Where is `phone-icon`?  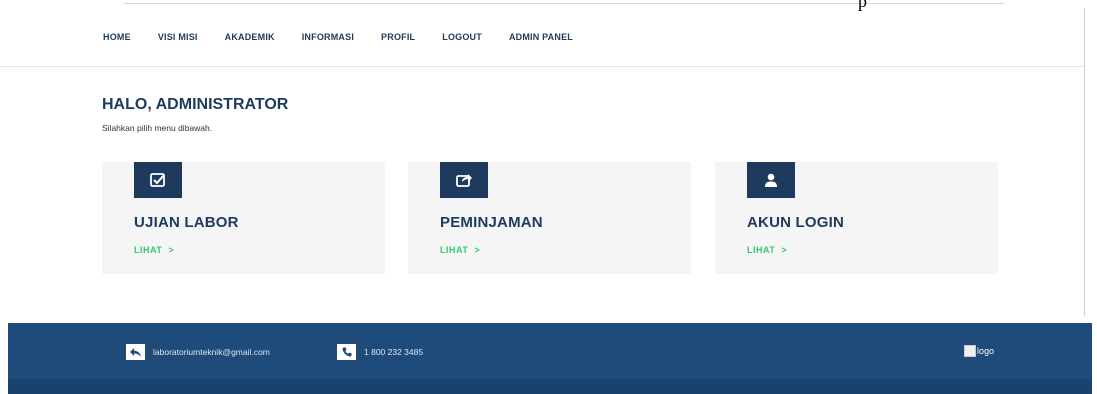 phone-icon is located at coordinates (346, 352).